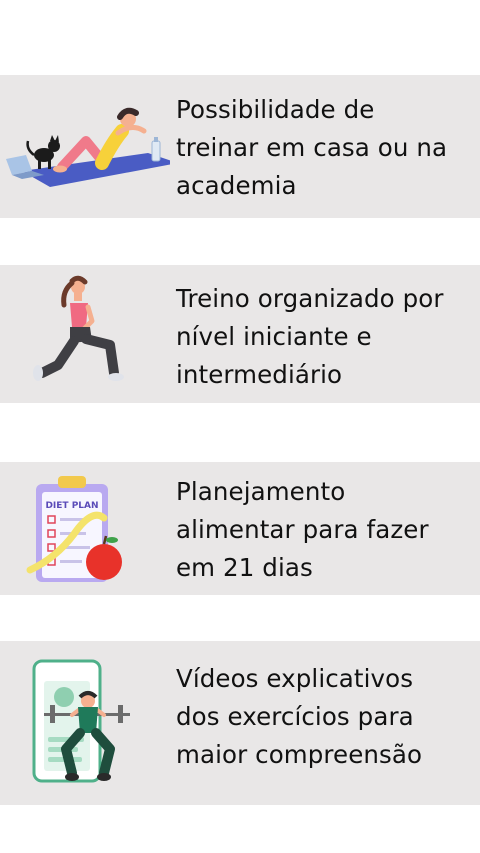 The height and width of the screenshot is (853, 480). What do you see at coordinates (85, 146) in the screenshot?
I see `home-workout-situps-icon` at bounding box center [85, 146].